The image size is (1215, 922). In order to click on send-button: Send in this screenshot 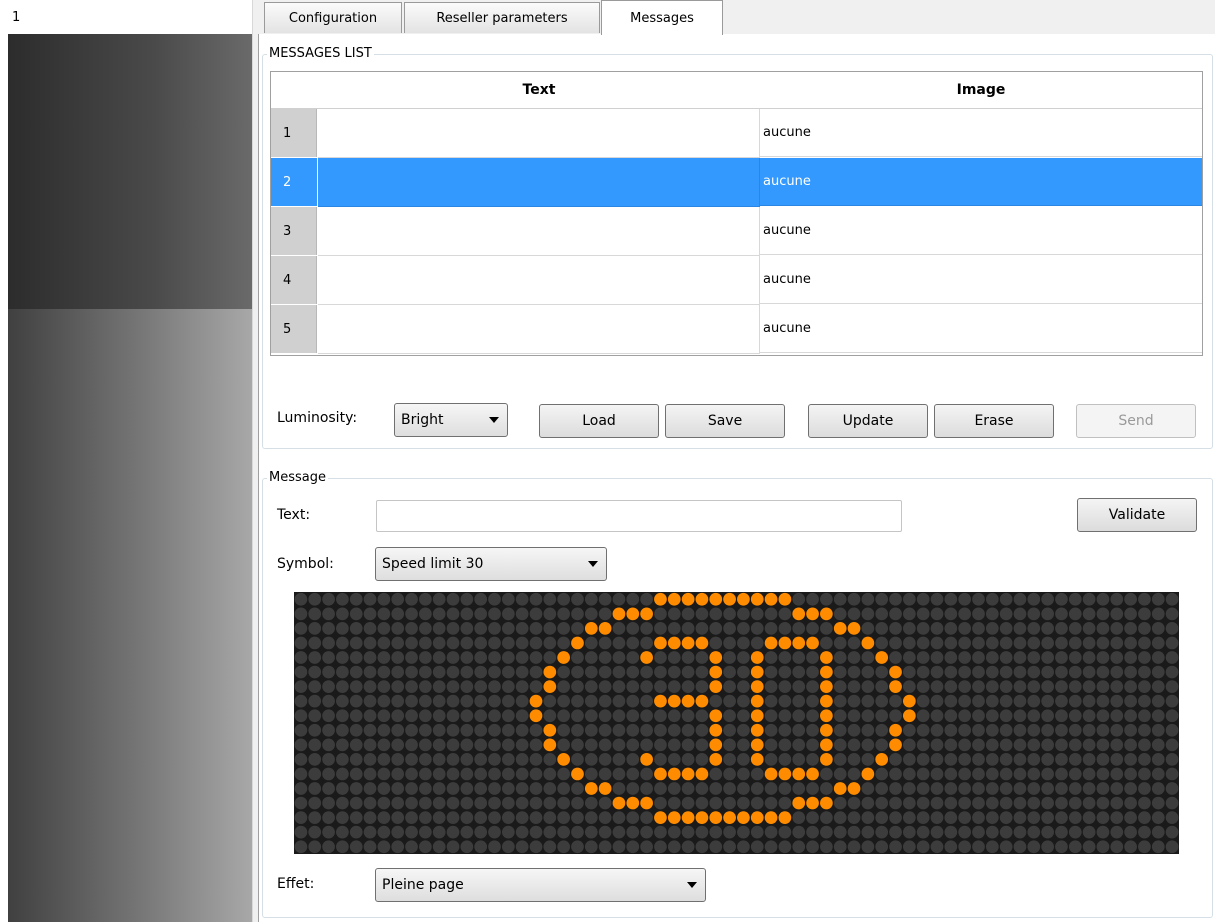, I will do `click(1136, 421)`.